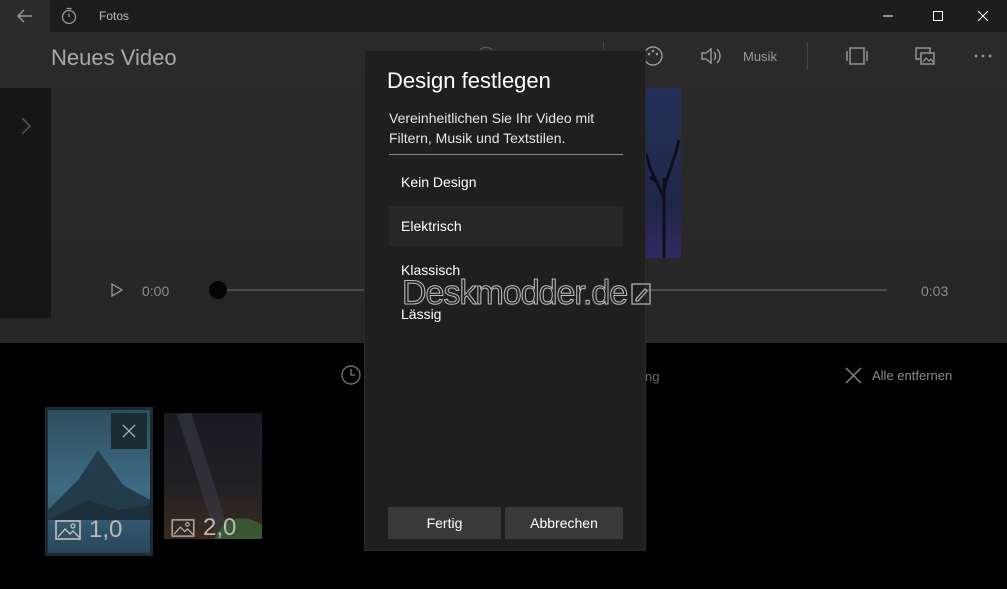 The width and height of the screenshot is (1007, 589). Describe the element at coordinates (912, 375) in the screenshot. I see `remove-all-label: Alle entfernen` at that location.